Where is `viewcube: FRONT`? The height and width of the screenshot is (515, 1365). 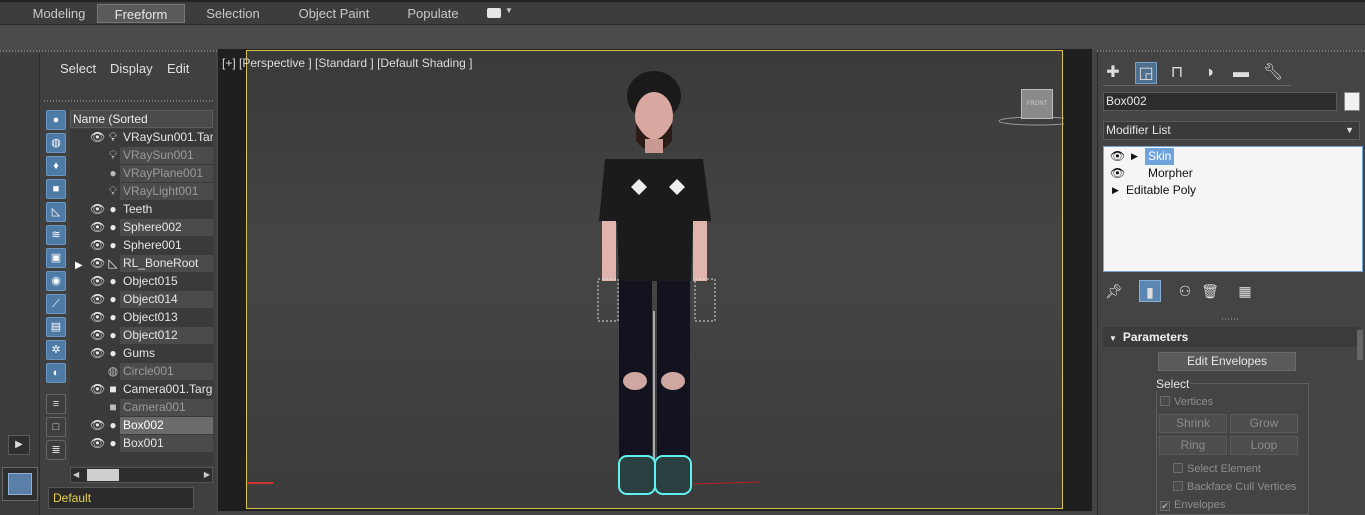 viewcube: FRONT is located at coordinates (1037, 104).